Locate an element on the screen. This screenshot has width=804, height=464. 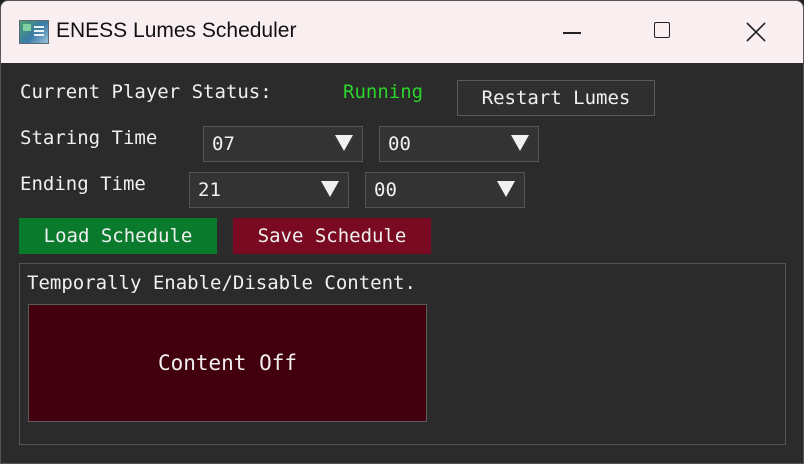
save-schedule-button: Save Schedule is located at coordinates (332, 236).